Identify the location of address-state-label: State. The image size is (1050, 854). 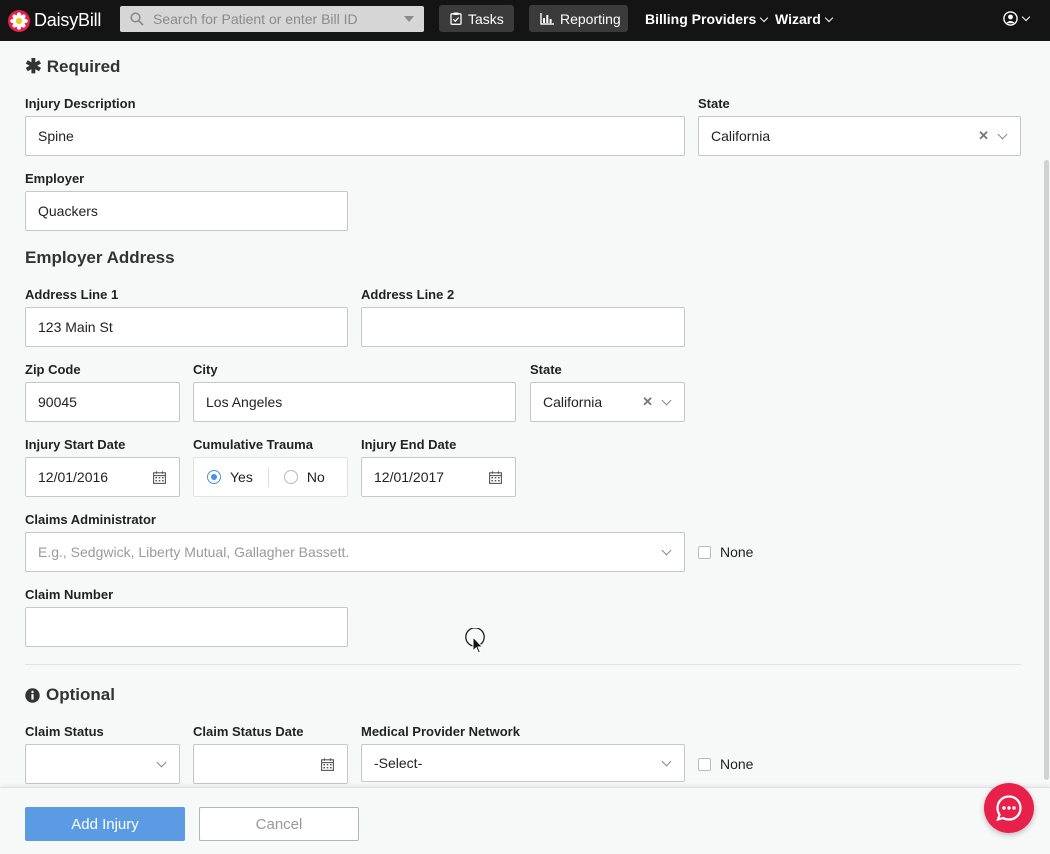
(546, 369).